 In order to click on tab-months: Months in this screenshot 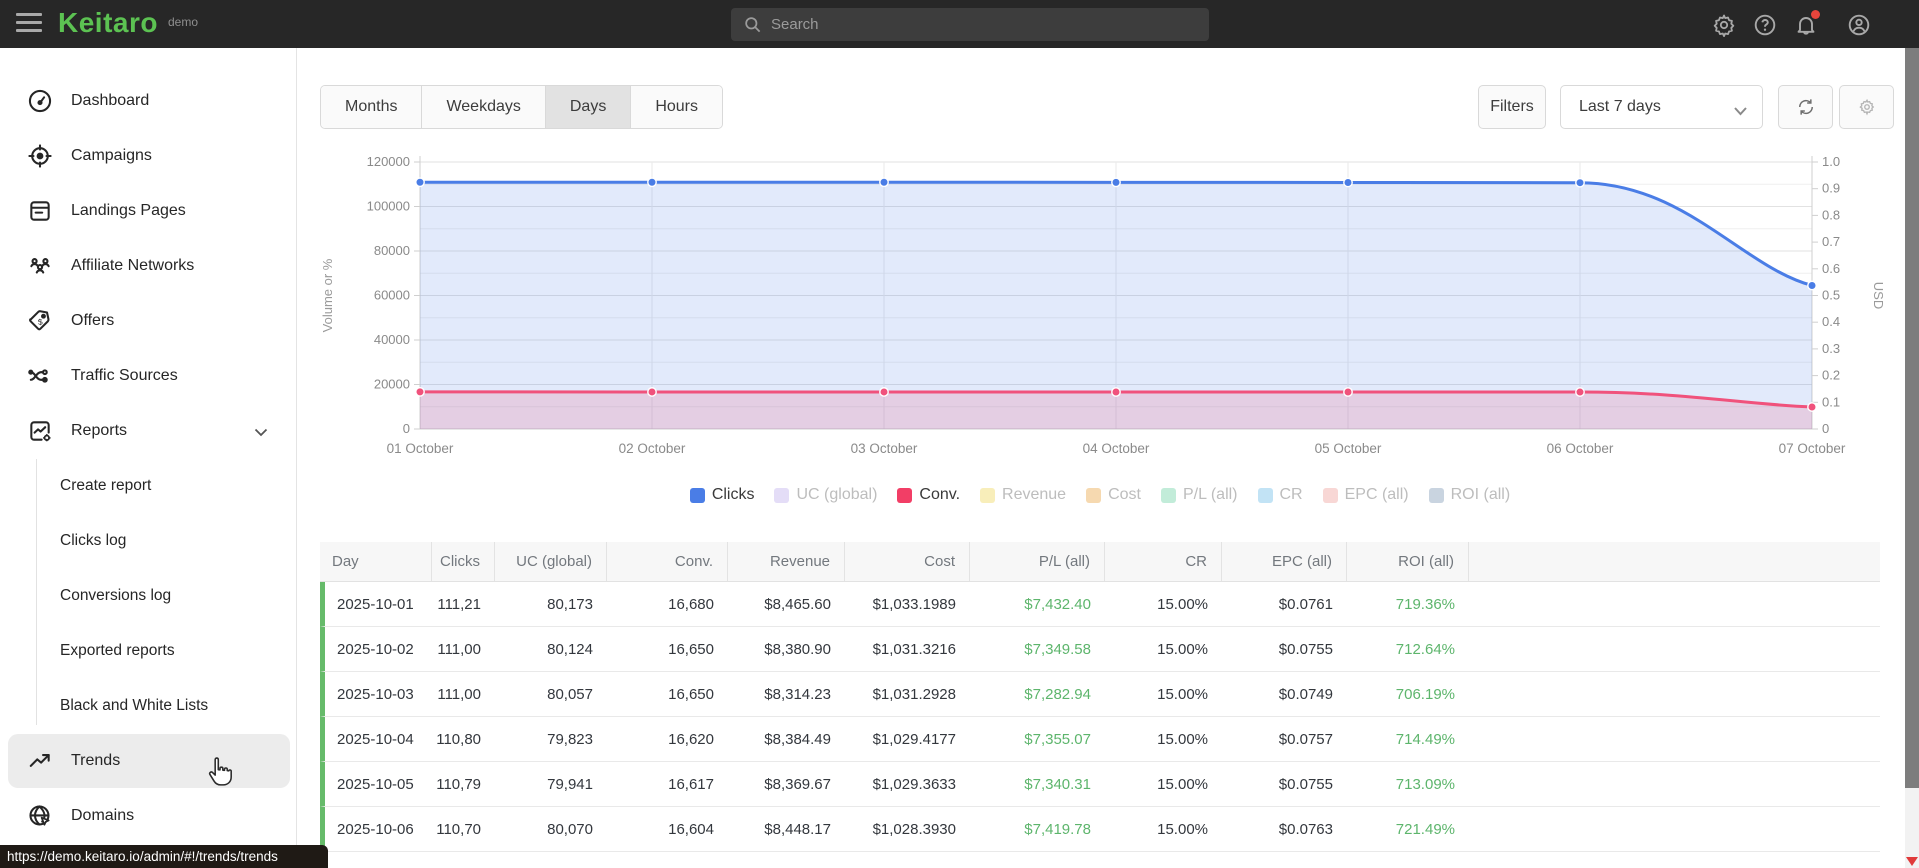, I will do `click(372, 107)`.